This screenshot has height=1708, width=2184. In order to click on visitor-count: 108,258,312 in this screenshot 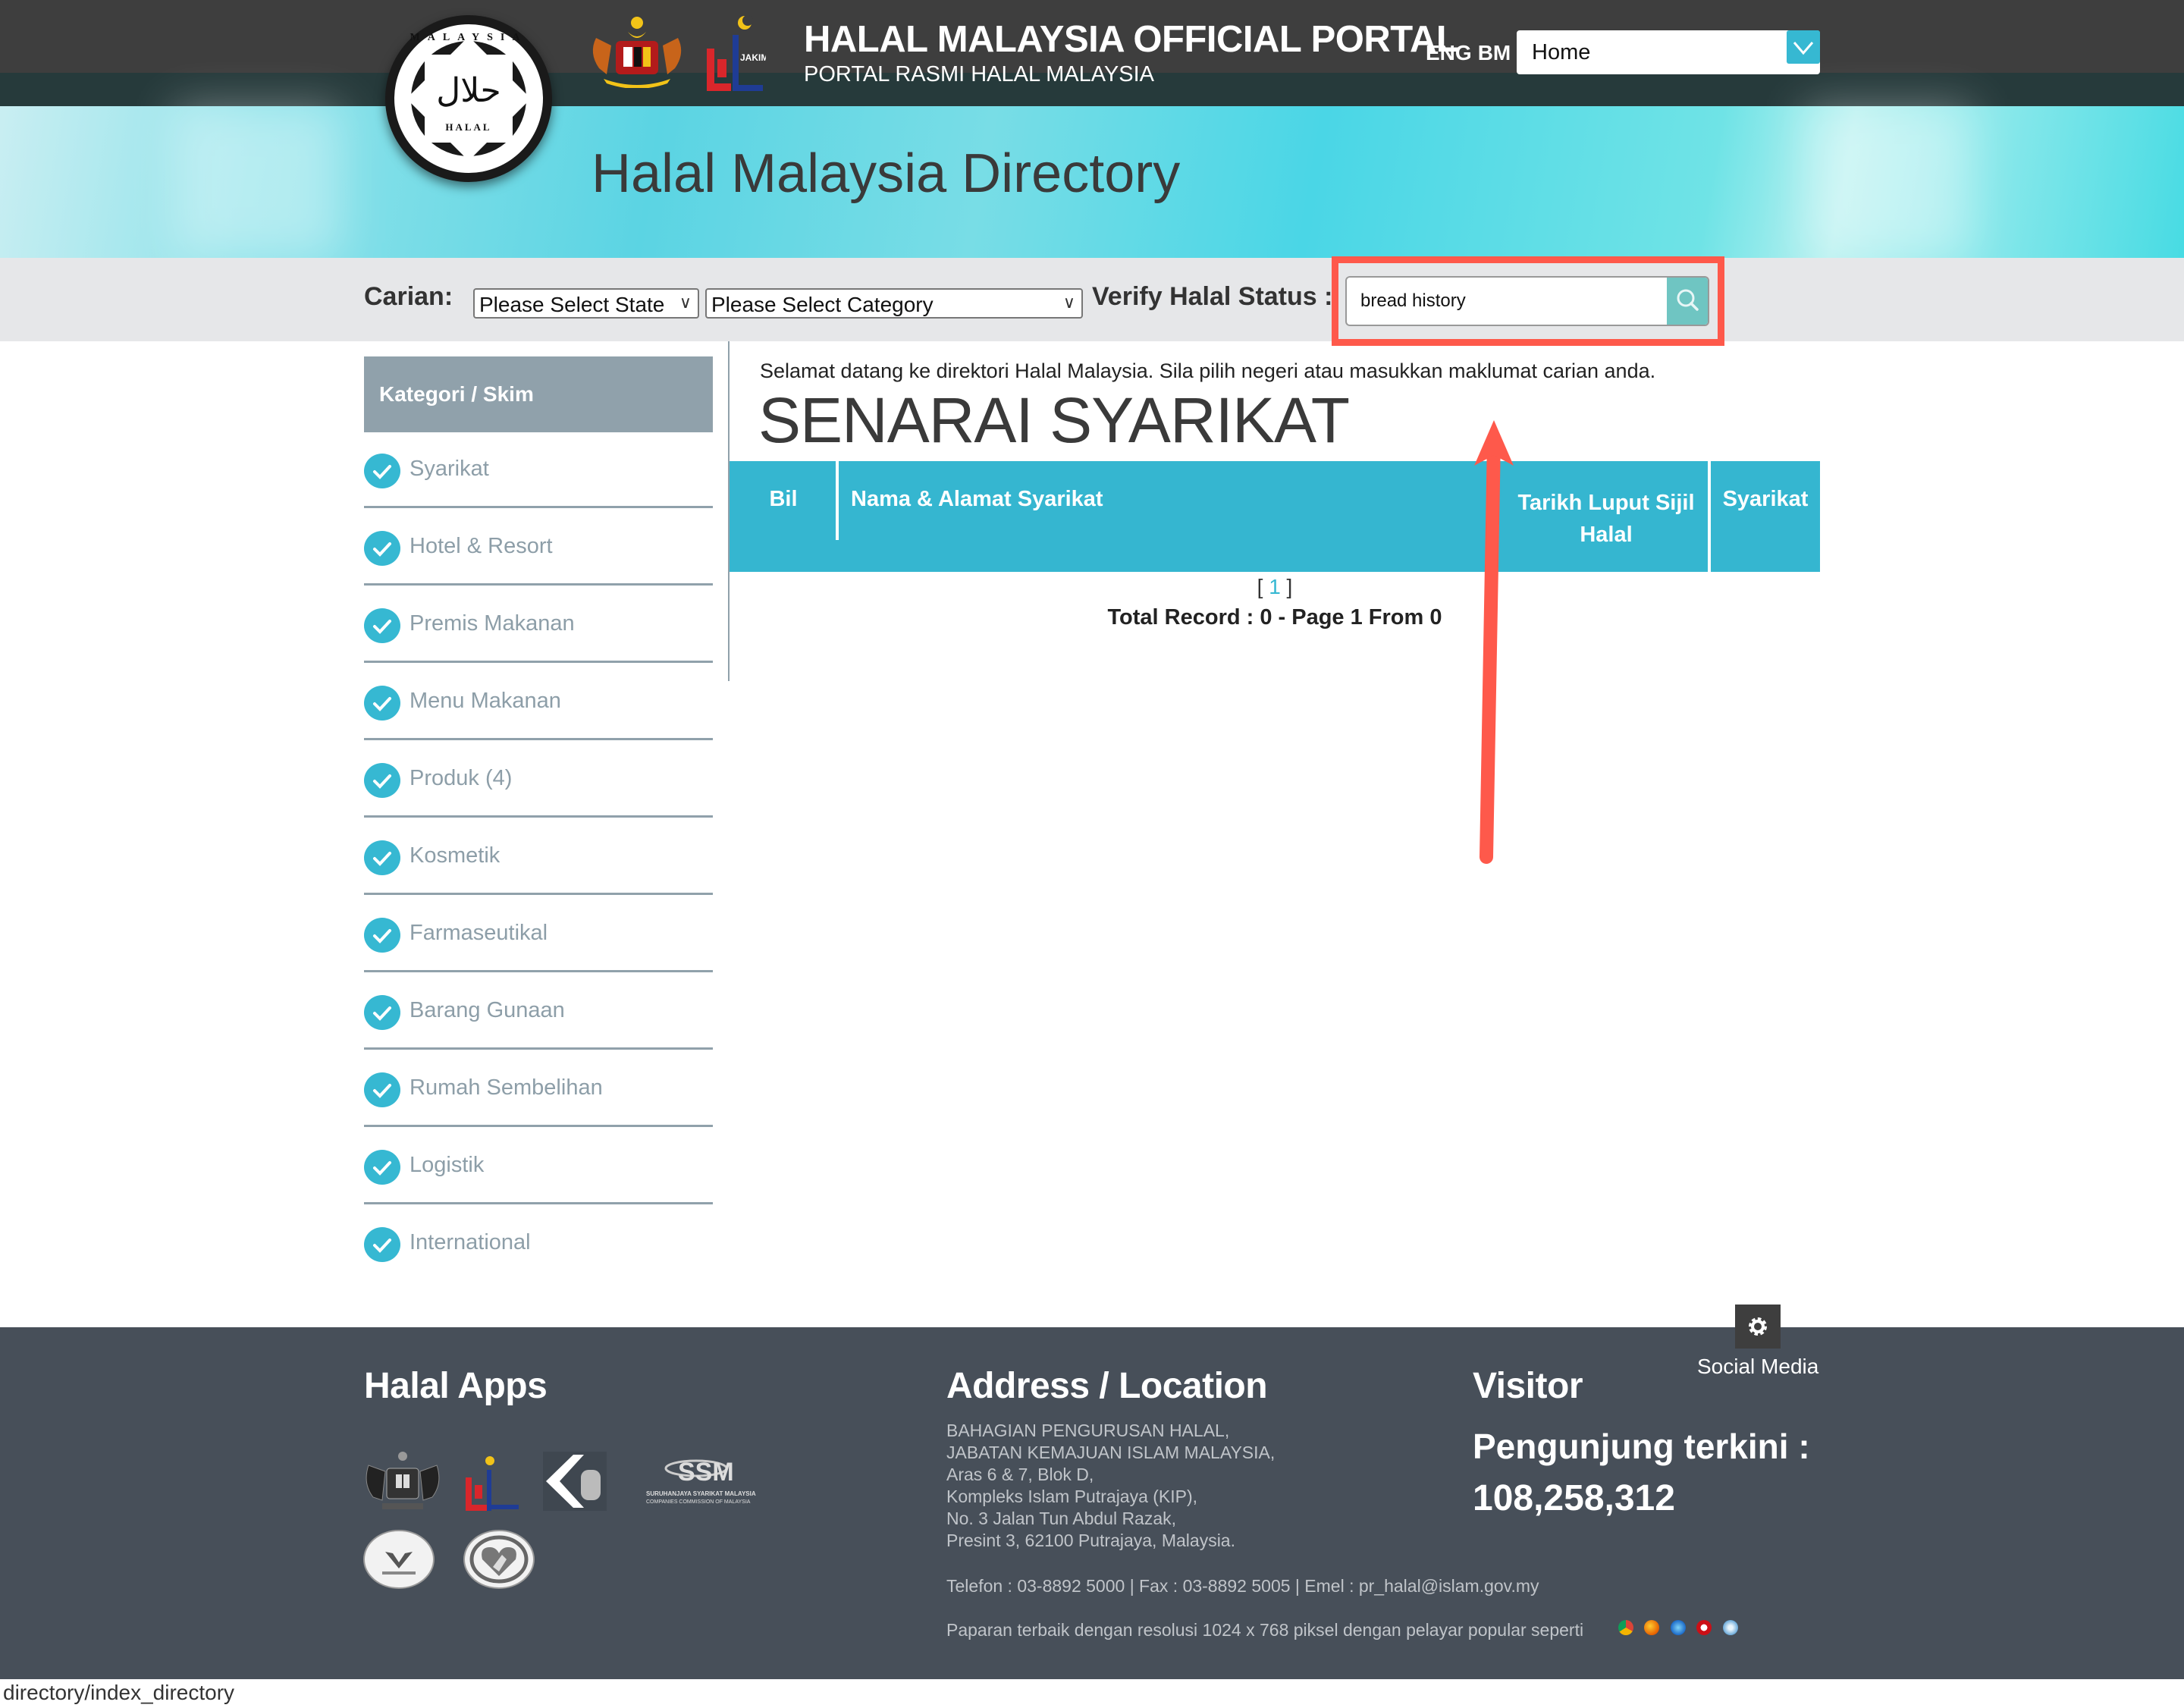, I will do `click(1574, 1498)`.